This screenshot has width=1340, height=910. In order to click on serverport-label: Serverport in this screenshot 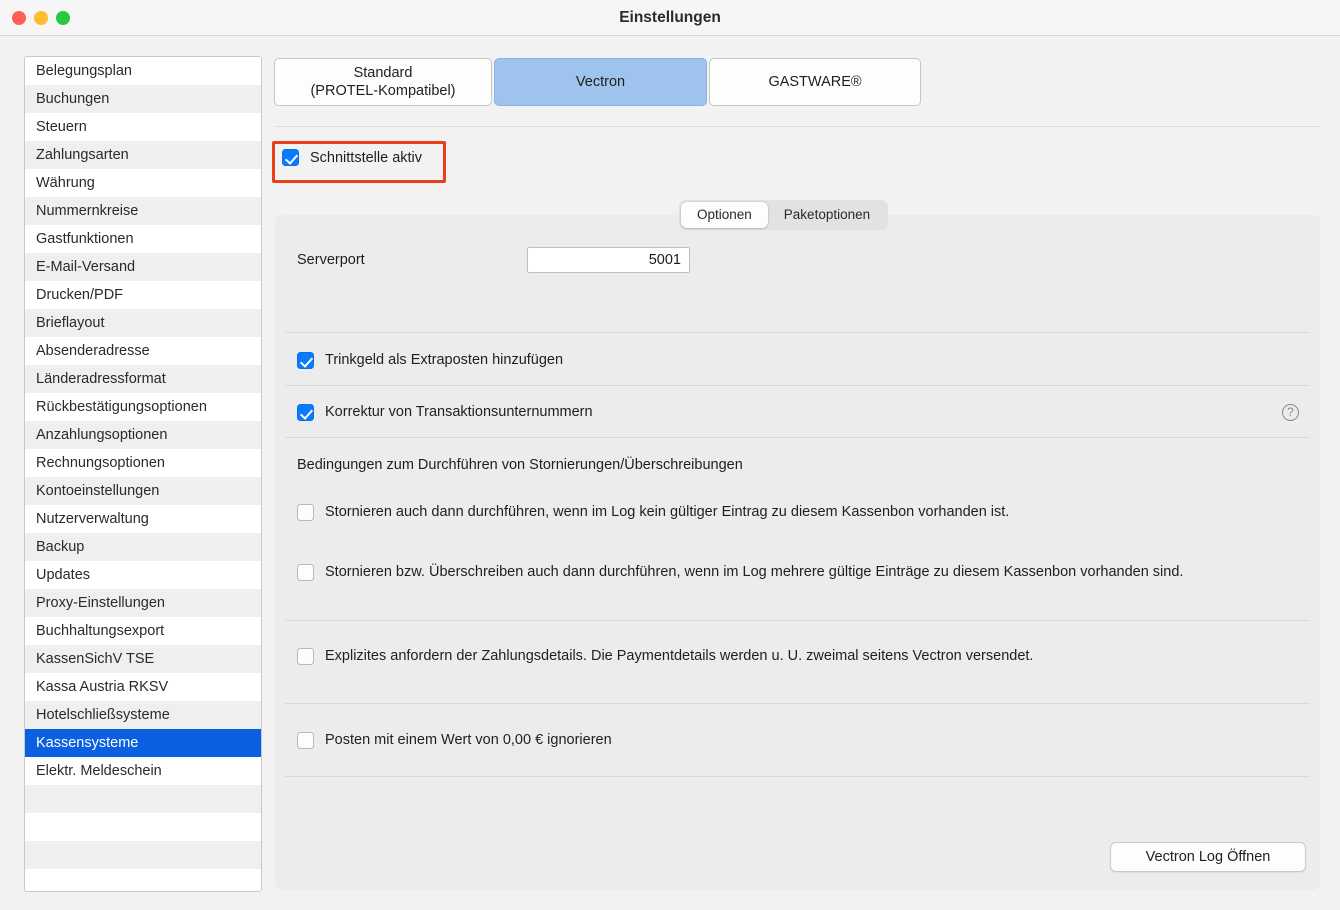, I will do `click(331, 260)`.